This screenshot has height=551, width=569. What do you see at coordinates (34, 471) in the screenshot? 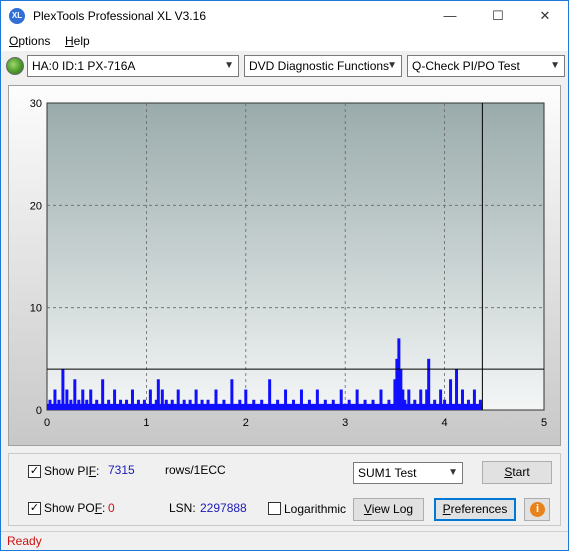
I see `show-pif-checkbox: ✓` at bounding box center [34, 471].